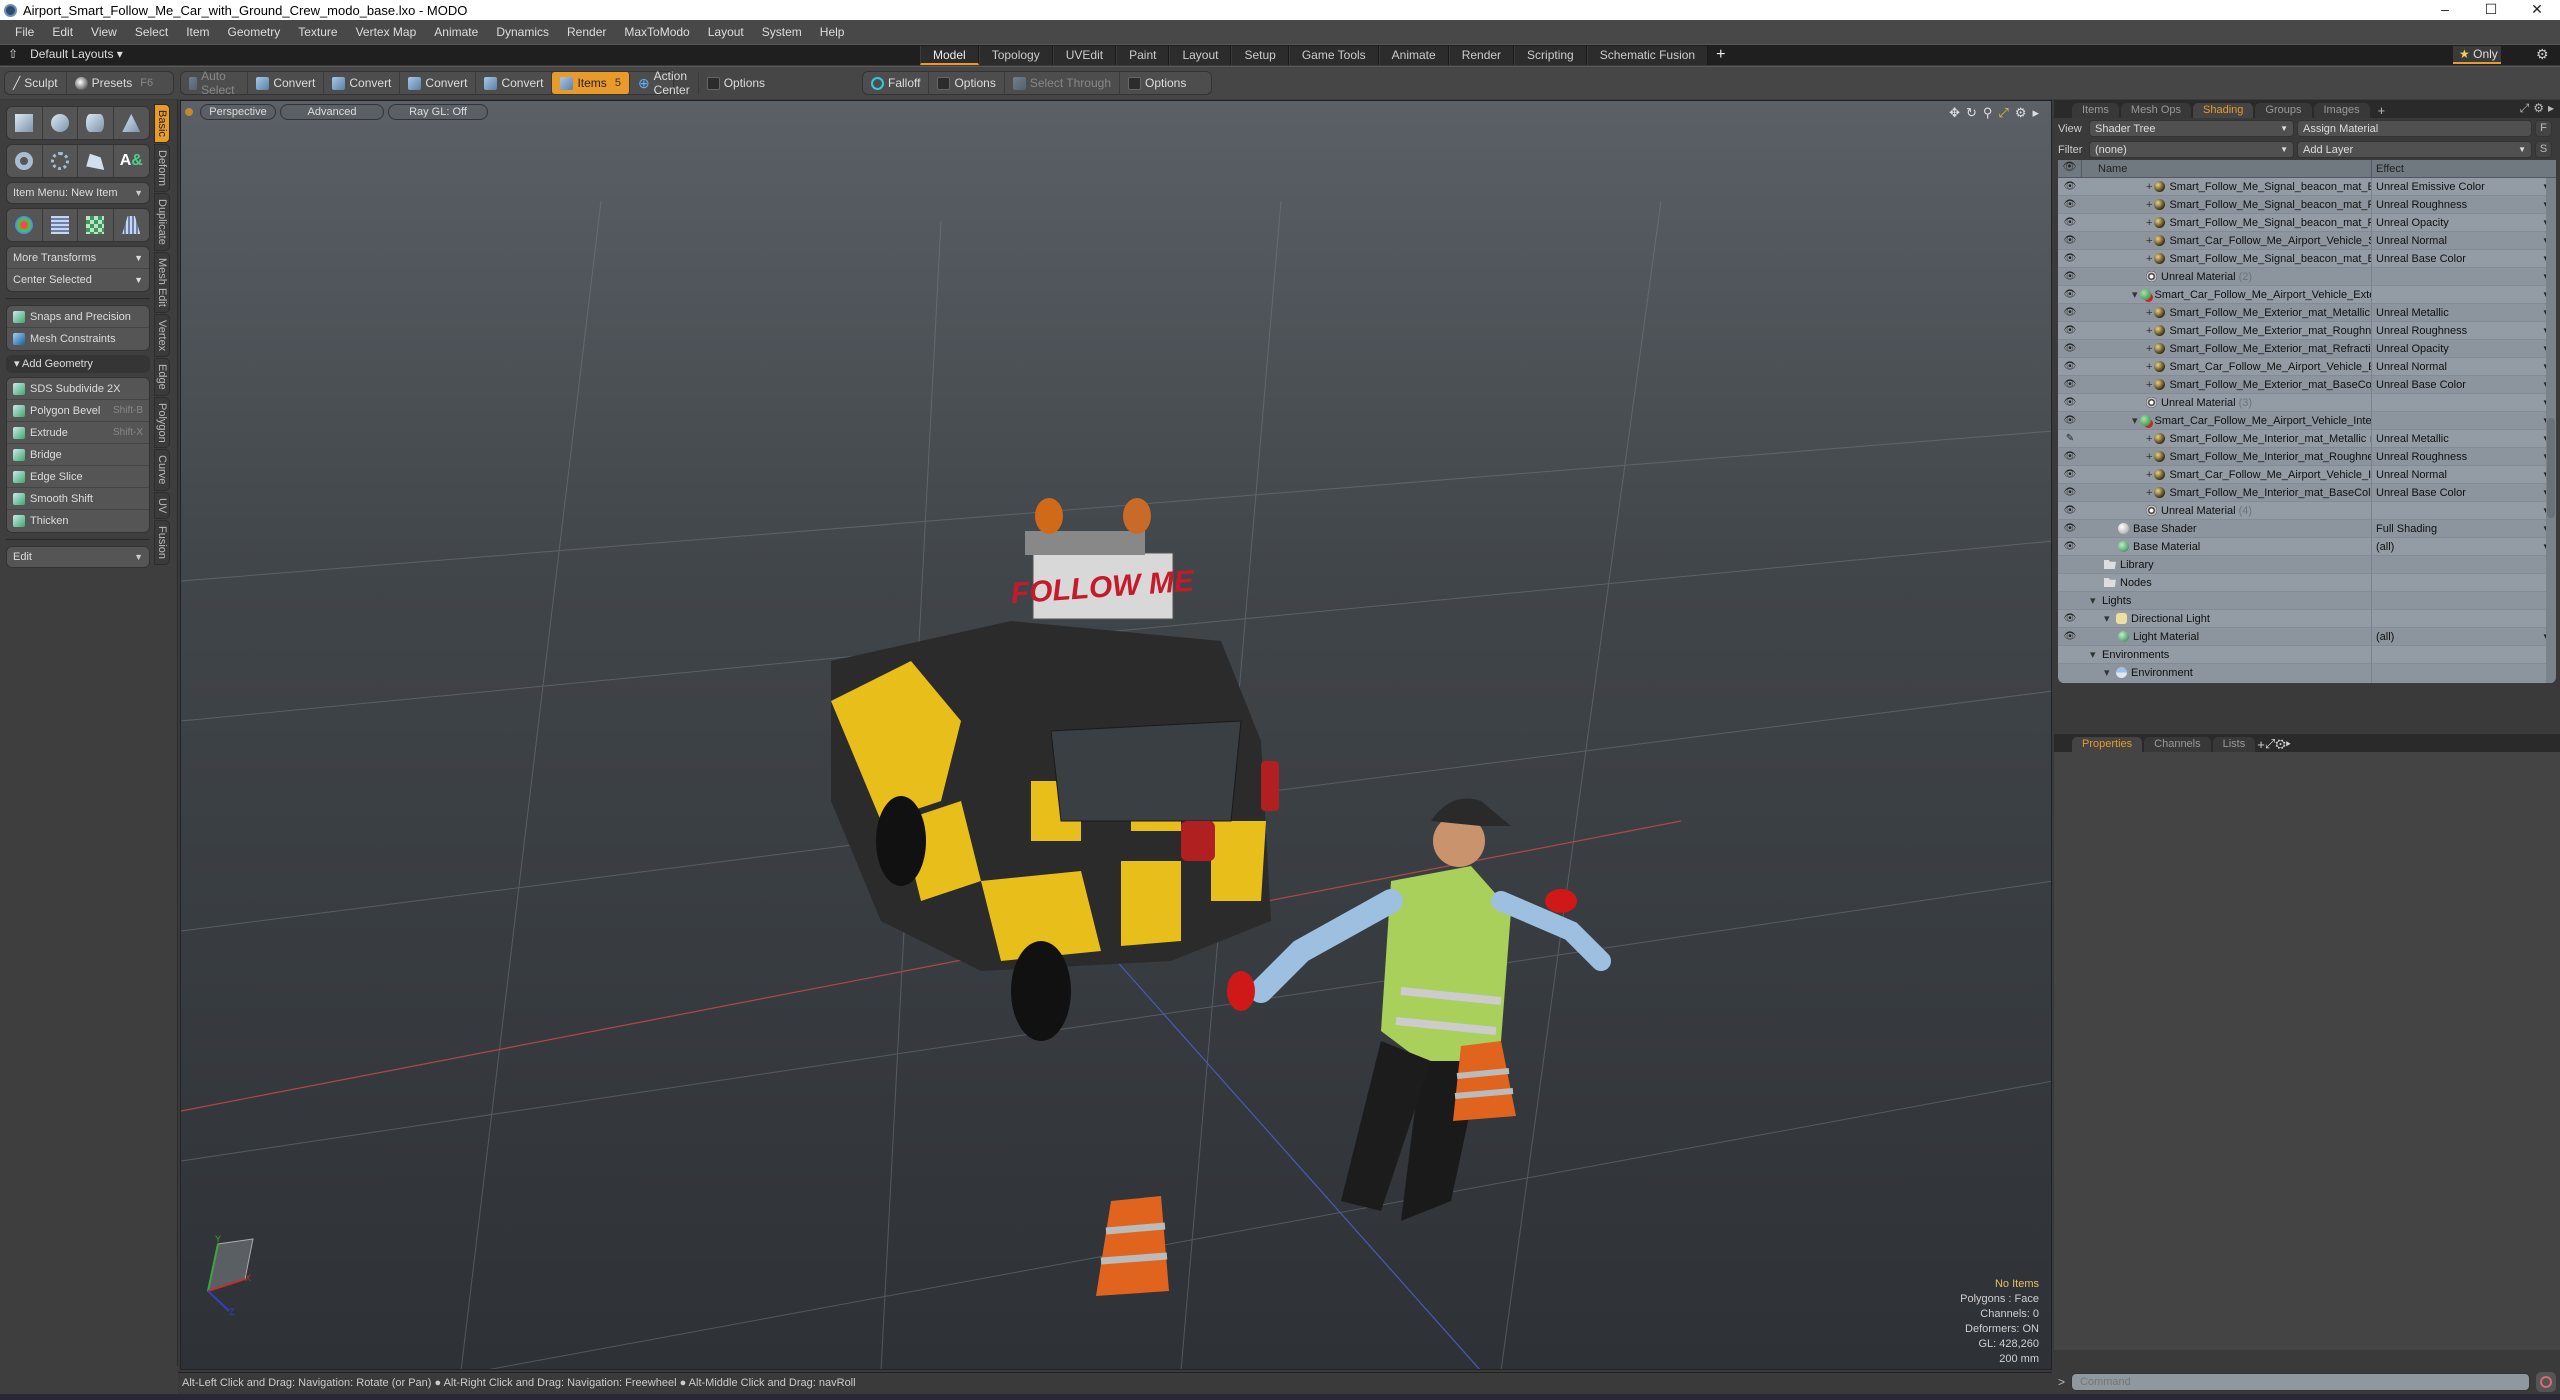 Image resolution: width=2560 pixels, height=1400 pixels. What do you see at coordinates (438, 112) in the screenshot?
I see `raygl-toggle: Ray GL: Off` at bounding box center [438, 112].